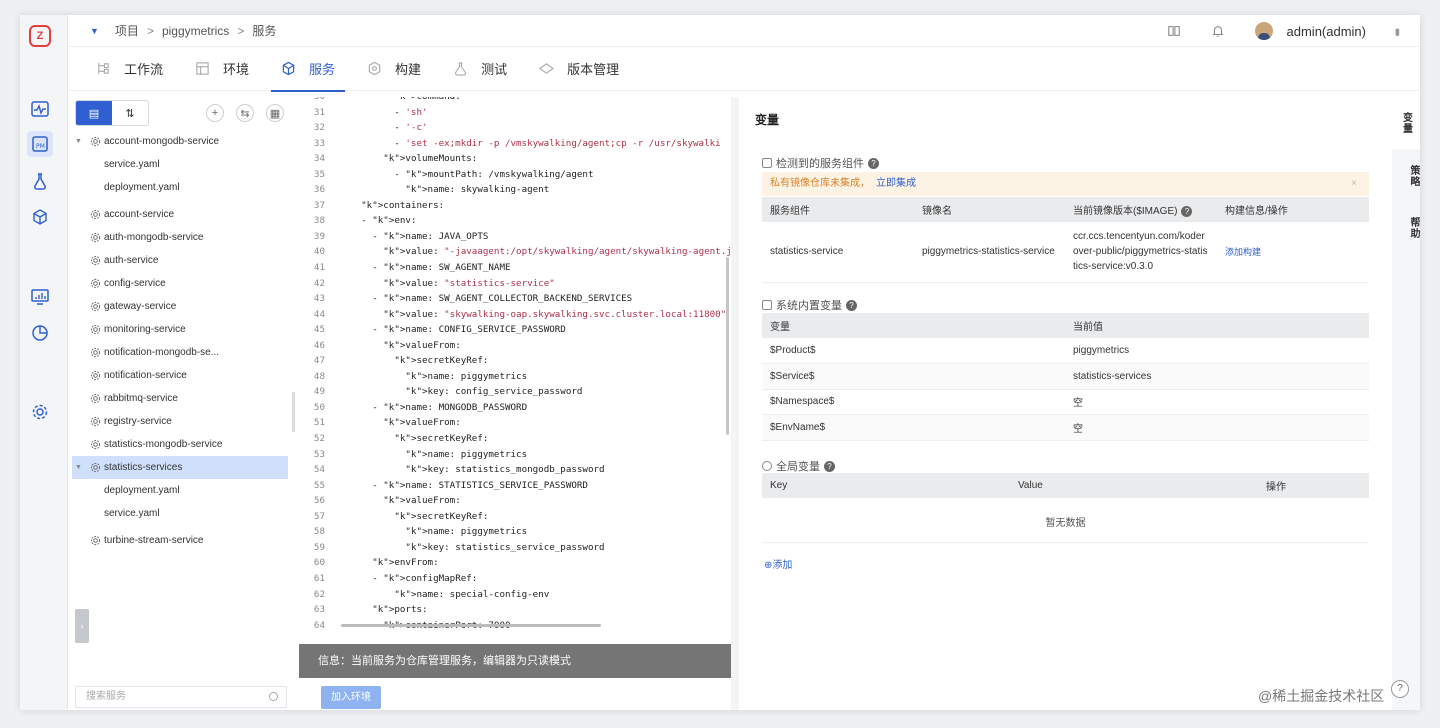 This screenshot has width=1440, height=728. What do you see at coordinates (94, 31) in the screenshot?
I see `caret-down-icon: ▼` at bounding box center [94, 31].